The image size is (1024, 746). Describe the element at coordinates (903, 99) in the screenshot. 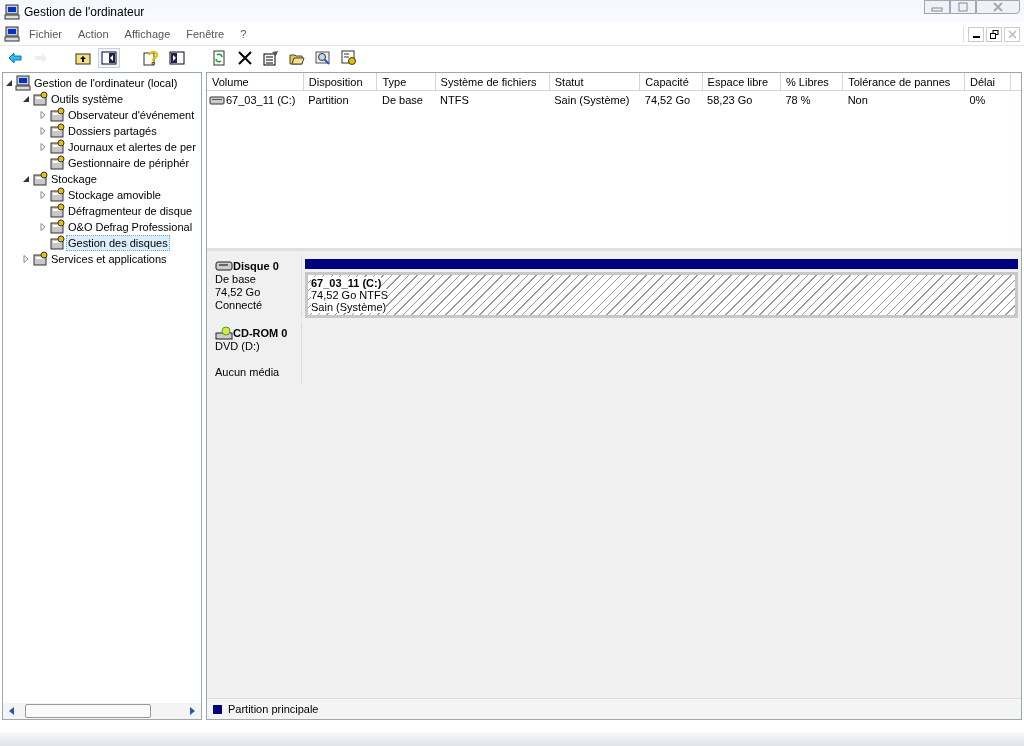

I see `table-cell: Non` at that location.